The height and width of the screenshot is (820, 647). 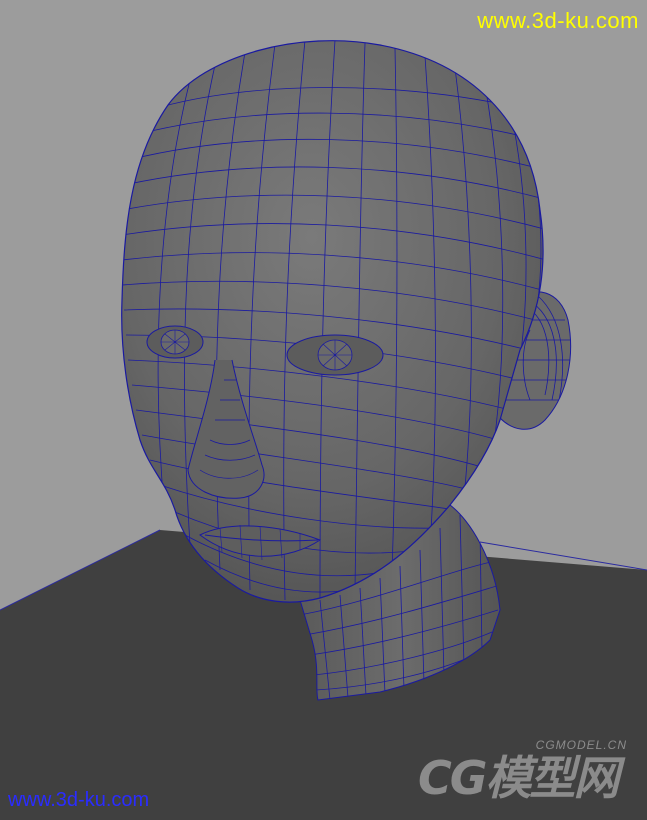 I want to click on right-eye, so click(x=335, y=355).